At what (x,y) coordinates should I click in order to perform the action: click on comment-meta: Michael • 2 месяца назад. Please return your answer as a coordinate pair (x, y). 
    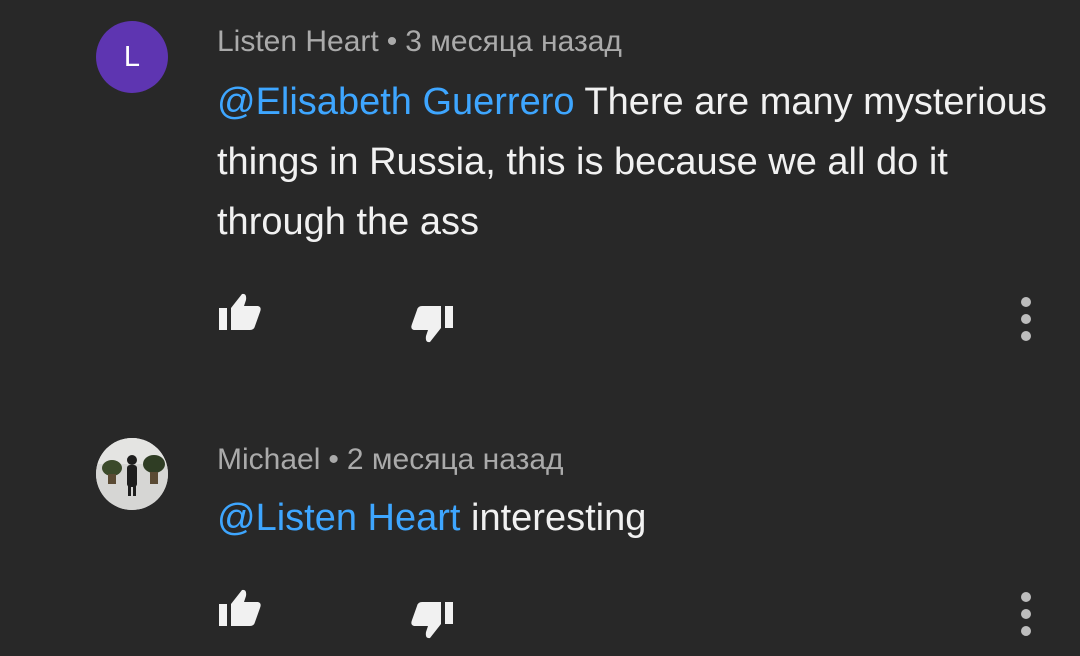
    Looking at the image, I should click on (390, 460).